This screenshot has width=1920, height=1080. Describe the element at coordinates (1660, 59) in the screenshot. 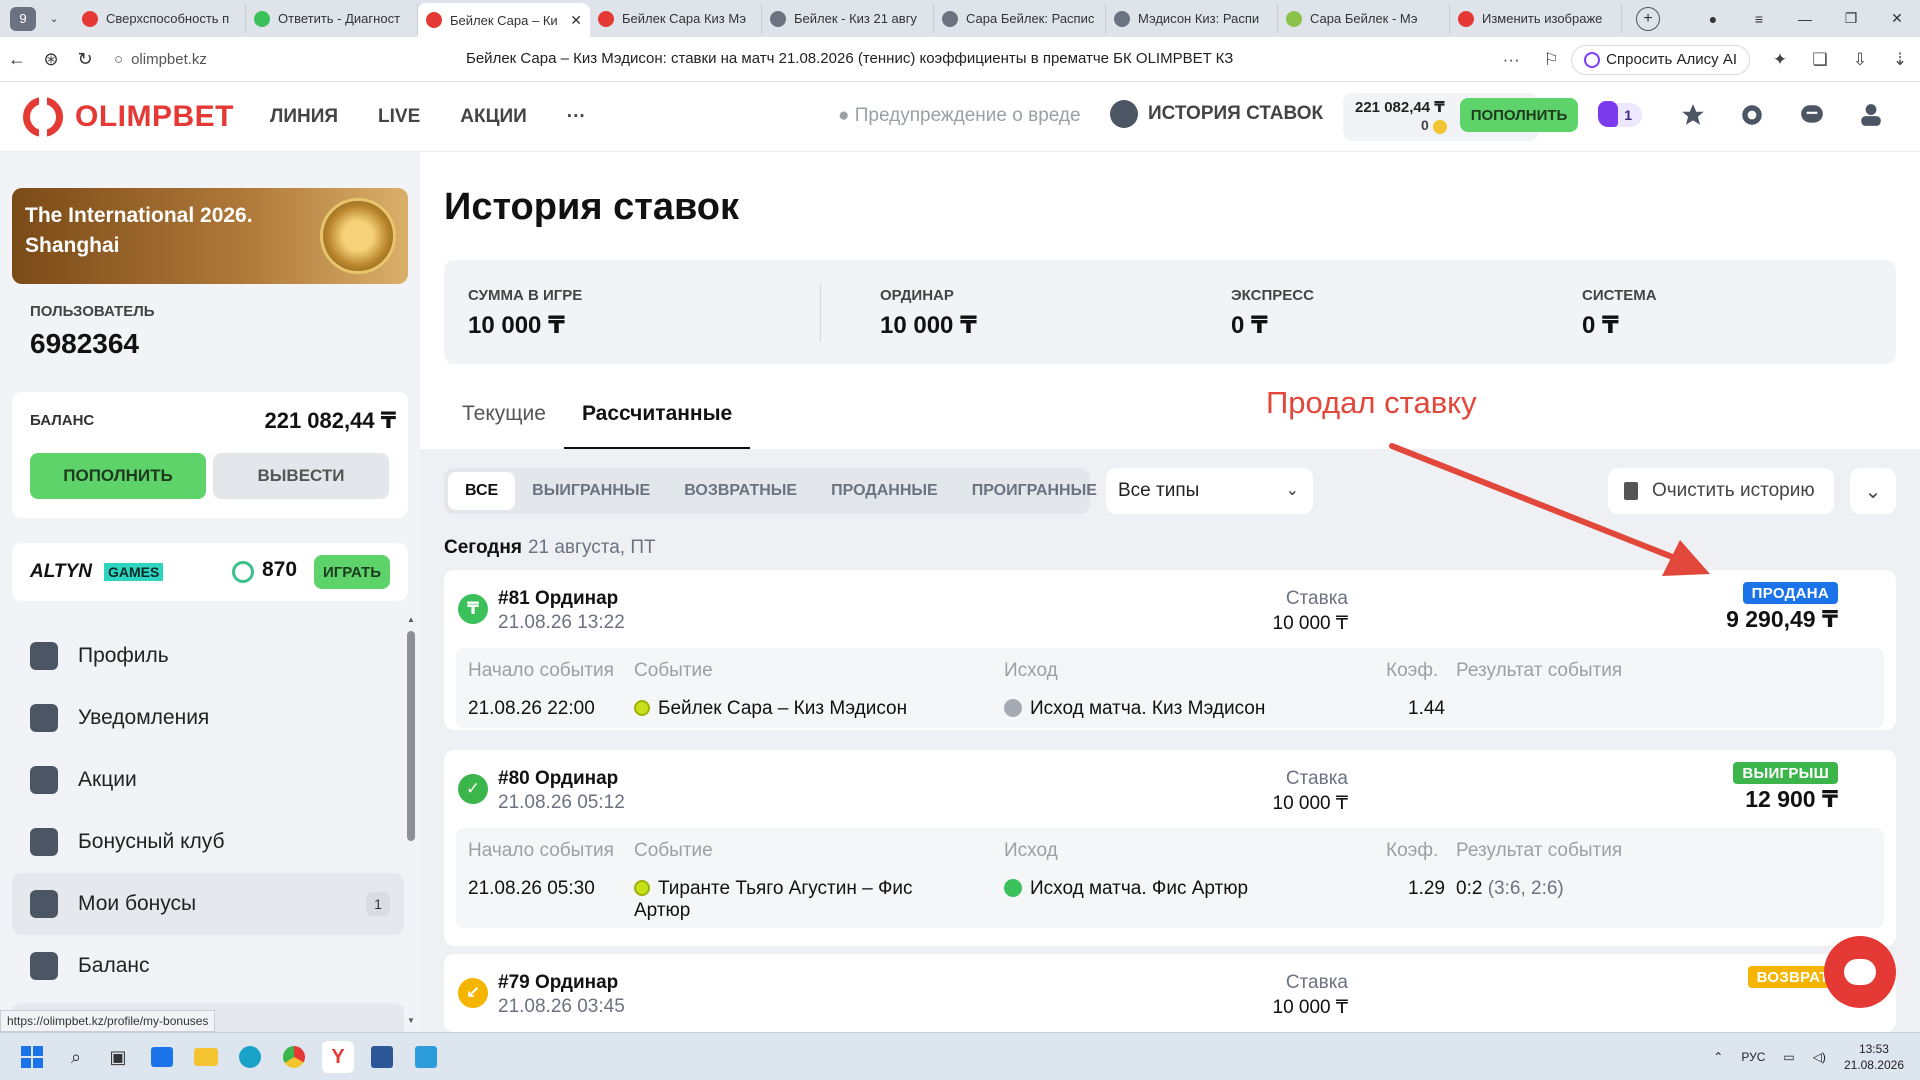

I see `alice-button: Спросить Алису AI` at that location.